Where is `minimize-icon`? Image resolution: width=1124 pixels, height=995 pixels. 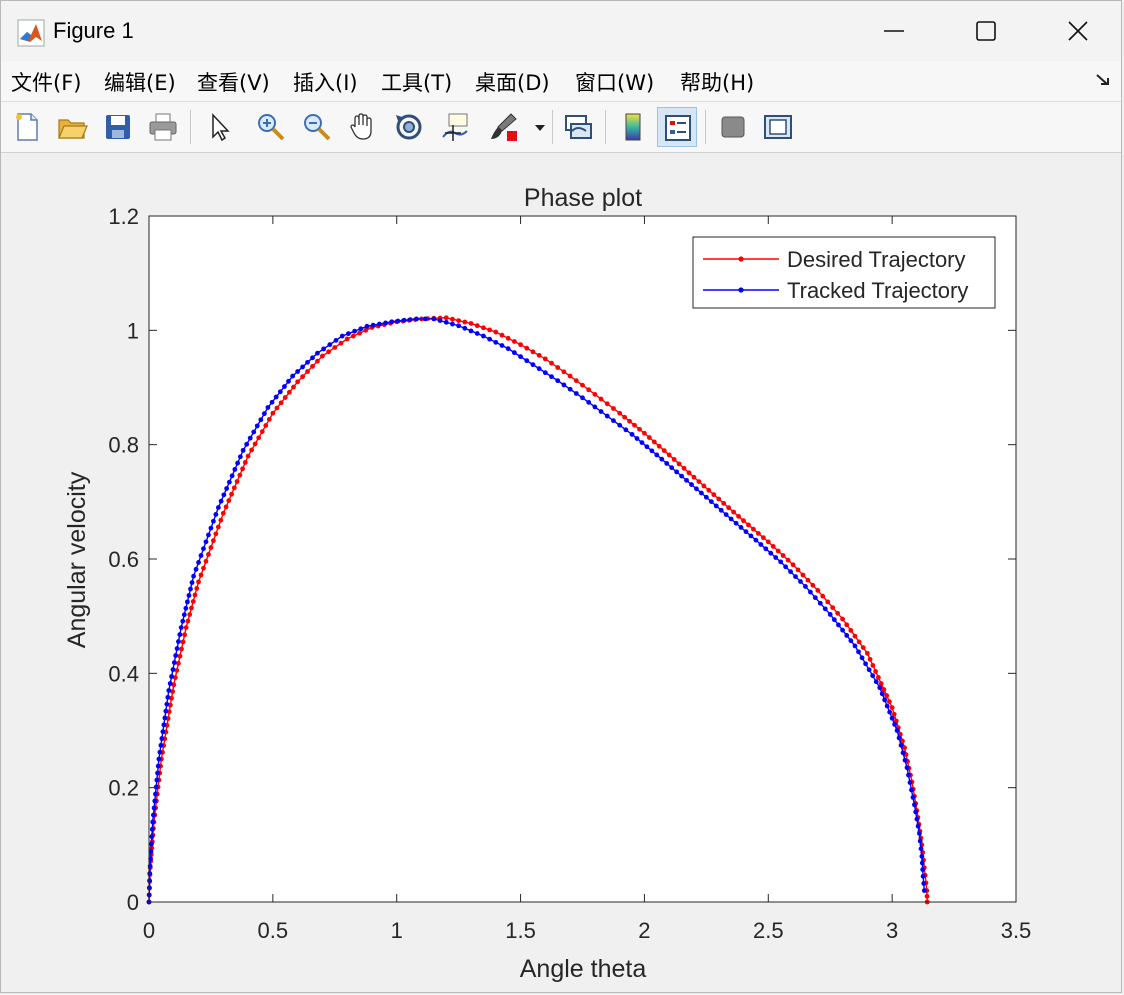
minimize-icon is located at coordinates (894, 31).